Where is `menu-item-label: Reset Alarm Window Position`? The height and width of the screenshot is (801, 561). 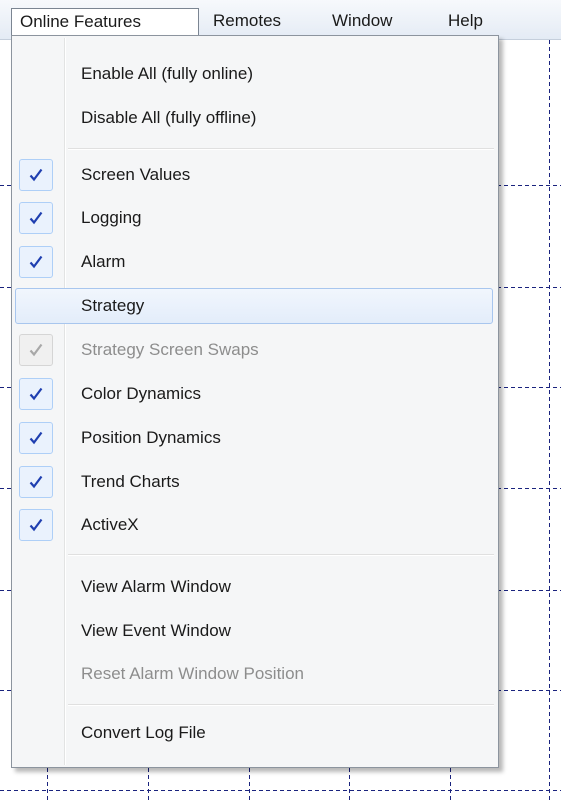 menu-item-label: Reset Alarm Window Position is located at coordinates (192, 673).